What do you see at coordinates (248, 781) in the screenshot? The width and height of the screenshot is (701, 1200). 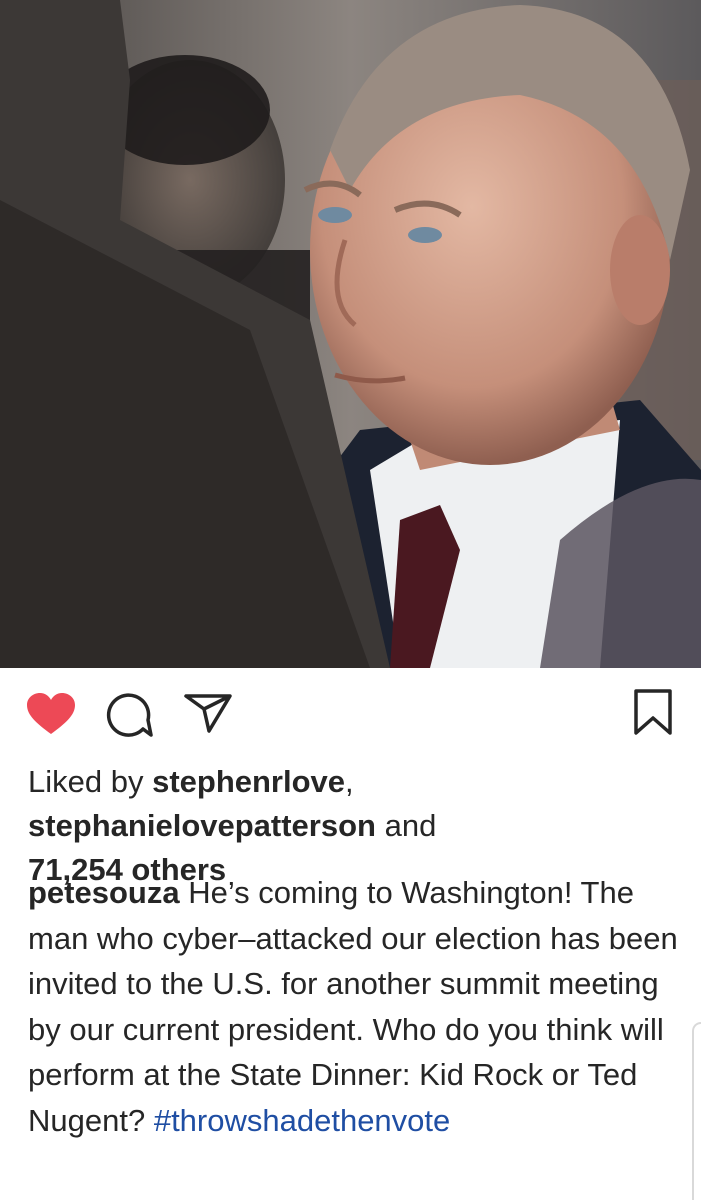 I see `liker-username-1: stephenrlove` at bounding box center [248, 781].